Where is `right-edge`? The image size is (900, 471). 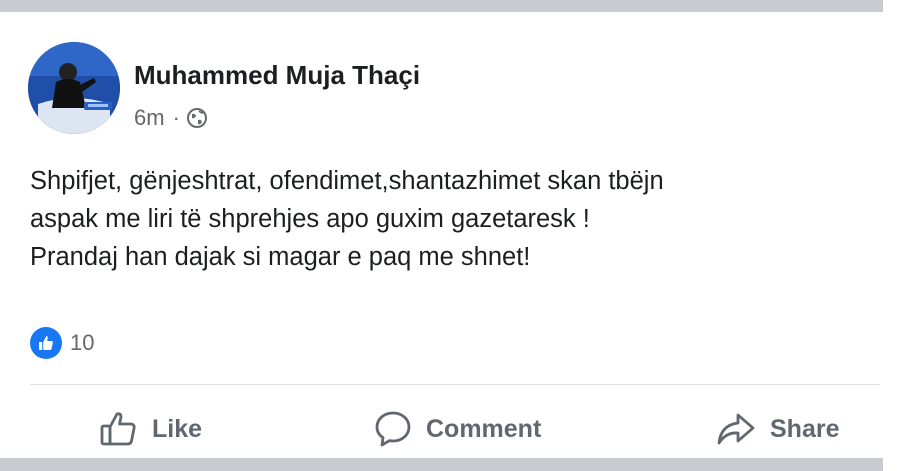 right-edge is located at coordinates (891, 235).